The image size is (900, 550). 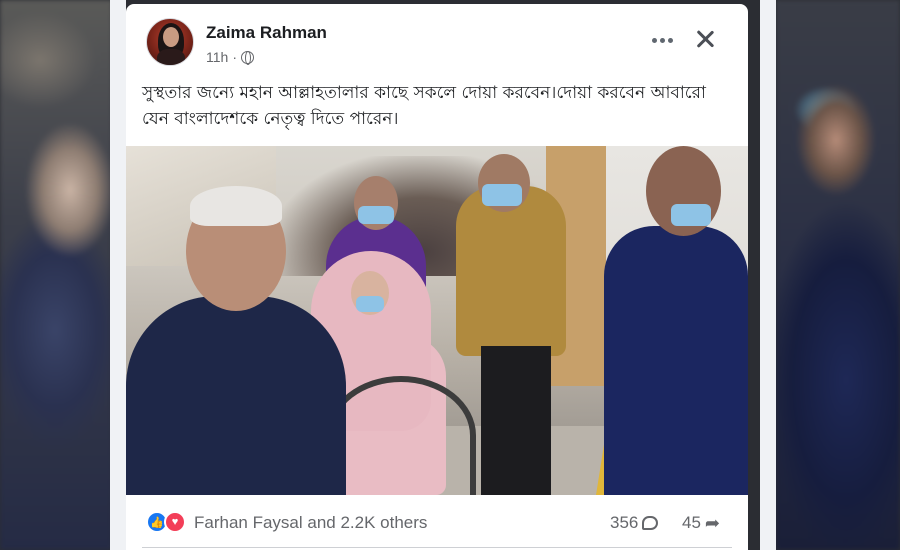 What do you see at coordinates (624, 522) in the screenshot?
I see `comment-count-value: 356` at bounding box center [624, 522].